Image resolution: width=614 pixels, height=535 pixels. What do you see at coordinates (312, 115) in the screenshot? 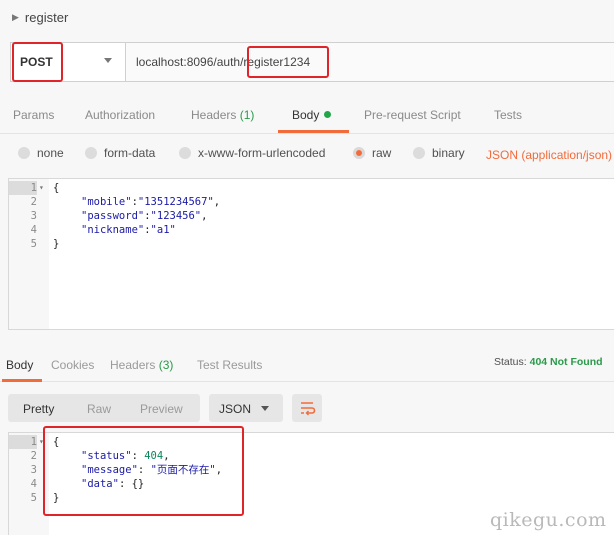
I see `tab-body: Body` at bounding box center [312, 115].